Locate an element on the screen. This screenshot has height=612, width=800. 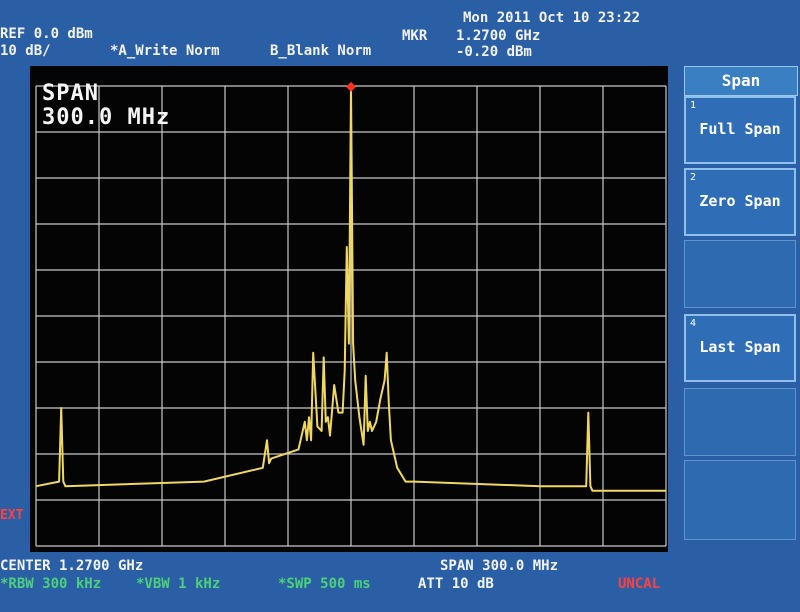
softkey-panel: Span 1 Full Span 2 Zero Span 4 Last Span is located at coordinates (741, 309).